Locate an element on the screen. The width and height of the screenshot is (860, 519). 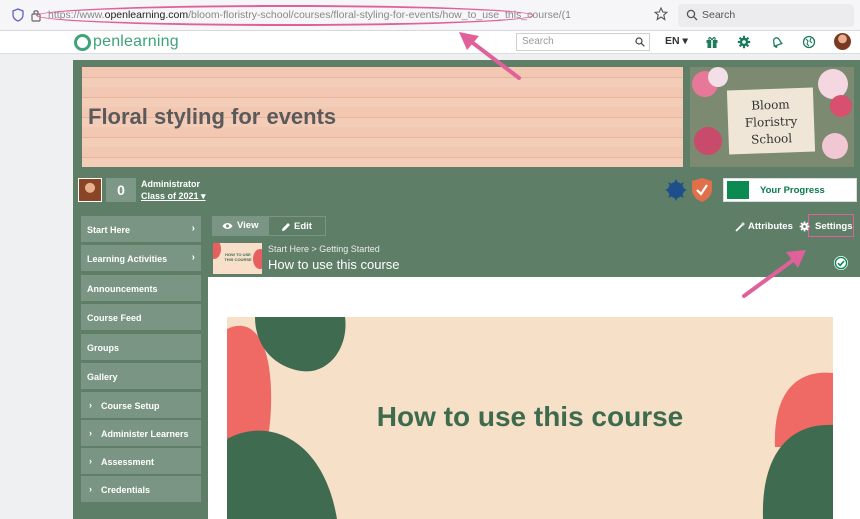
sidebar-item-announcements: Announcements is located at coordinates (141, 288).